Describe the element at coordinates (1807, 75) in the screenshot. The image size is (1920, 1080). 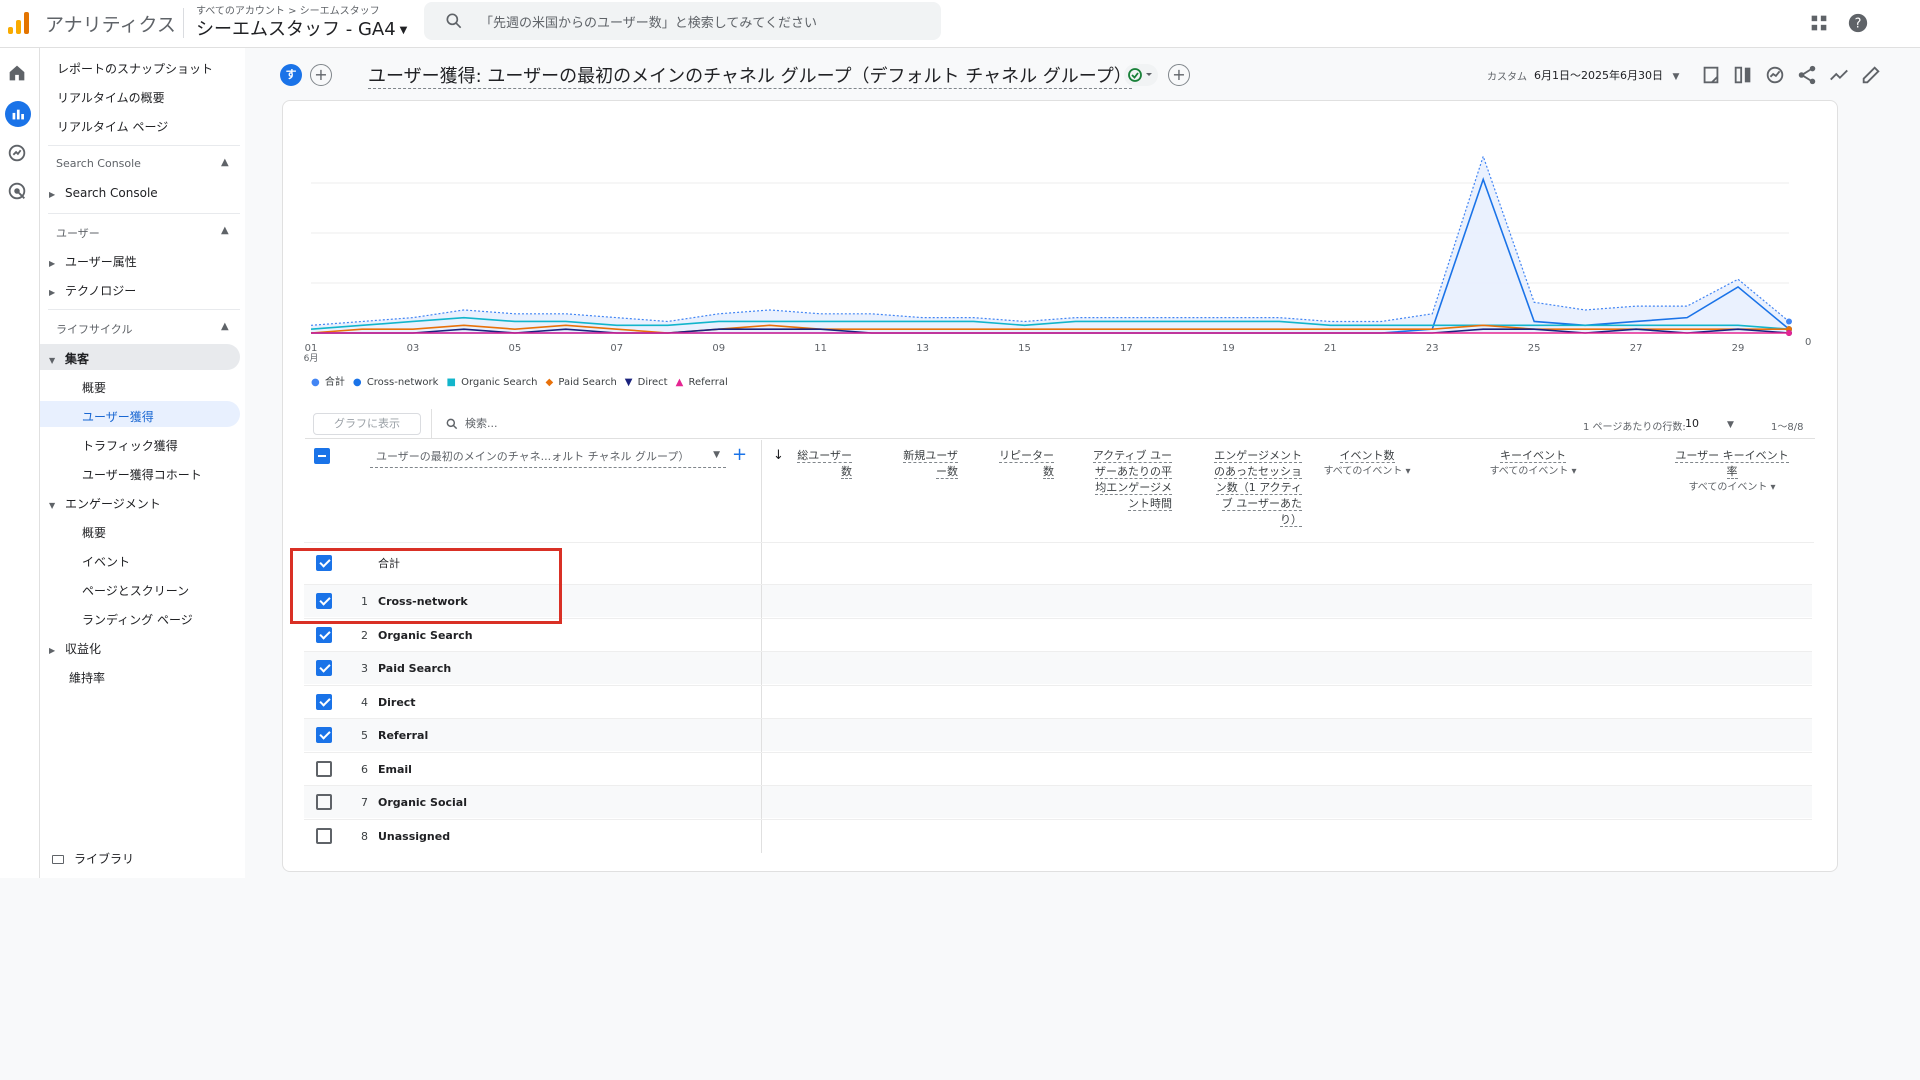
I see `share-icon` at that location.